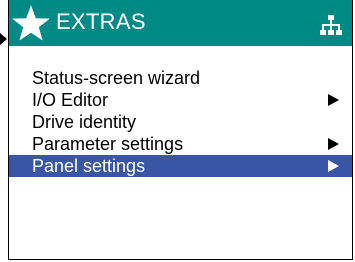  I want to click on menu-item-drive-identity: Drive identity, so click(180, 122).